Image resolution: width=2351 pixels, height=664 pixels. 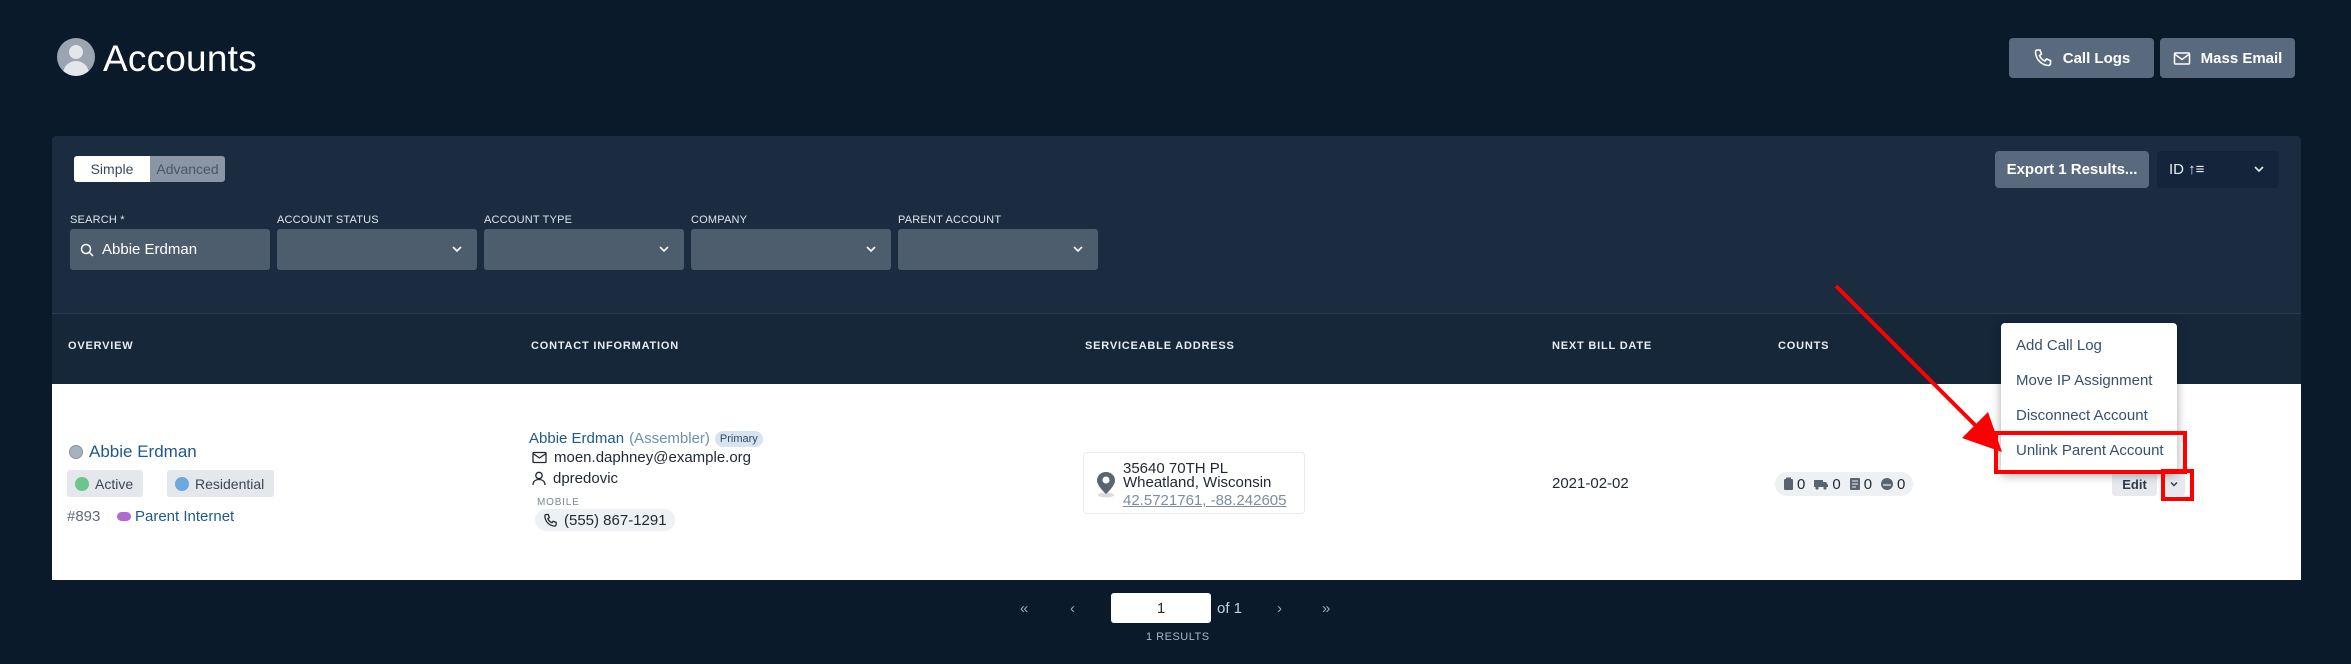 What do you see at coordinates (1844, 484) in the screenshot?
I see `counts-pill: 0 0 0 0` at bounding box center [1844, 484].